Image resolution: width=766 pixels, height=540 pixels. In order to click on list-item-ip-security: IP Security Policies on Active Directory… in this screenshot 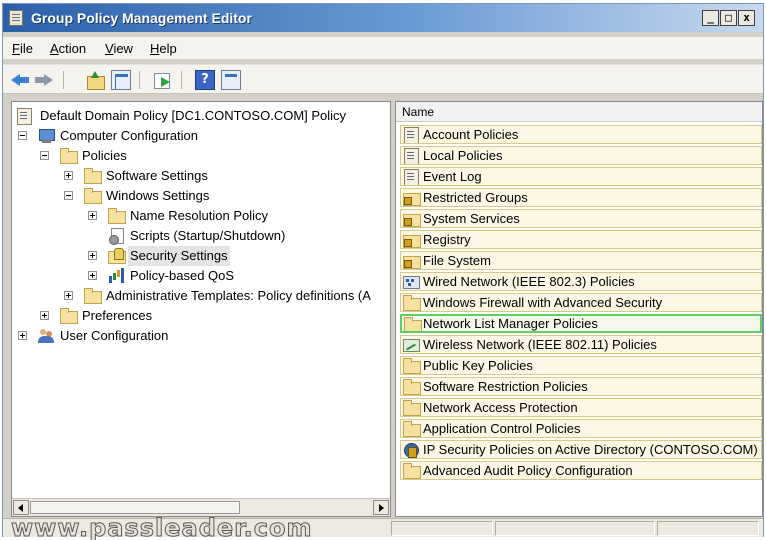, I will do `click(581, 449)`.